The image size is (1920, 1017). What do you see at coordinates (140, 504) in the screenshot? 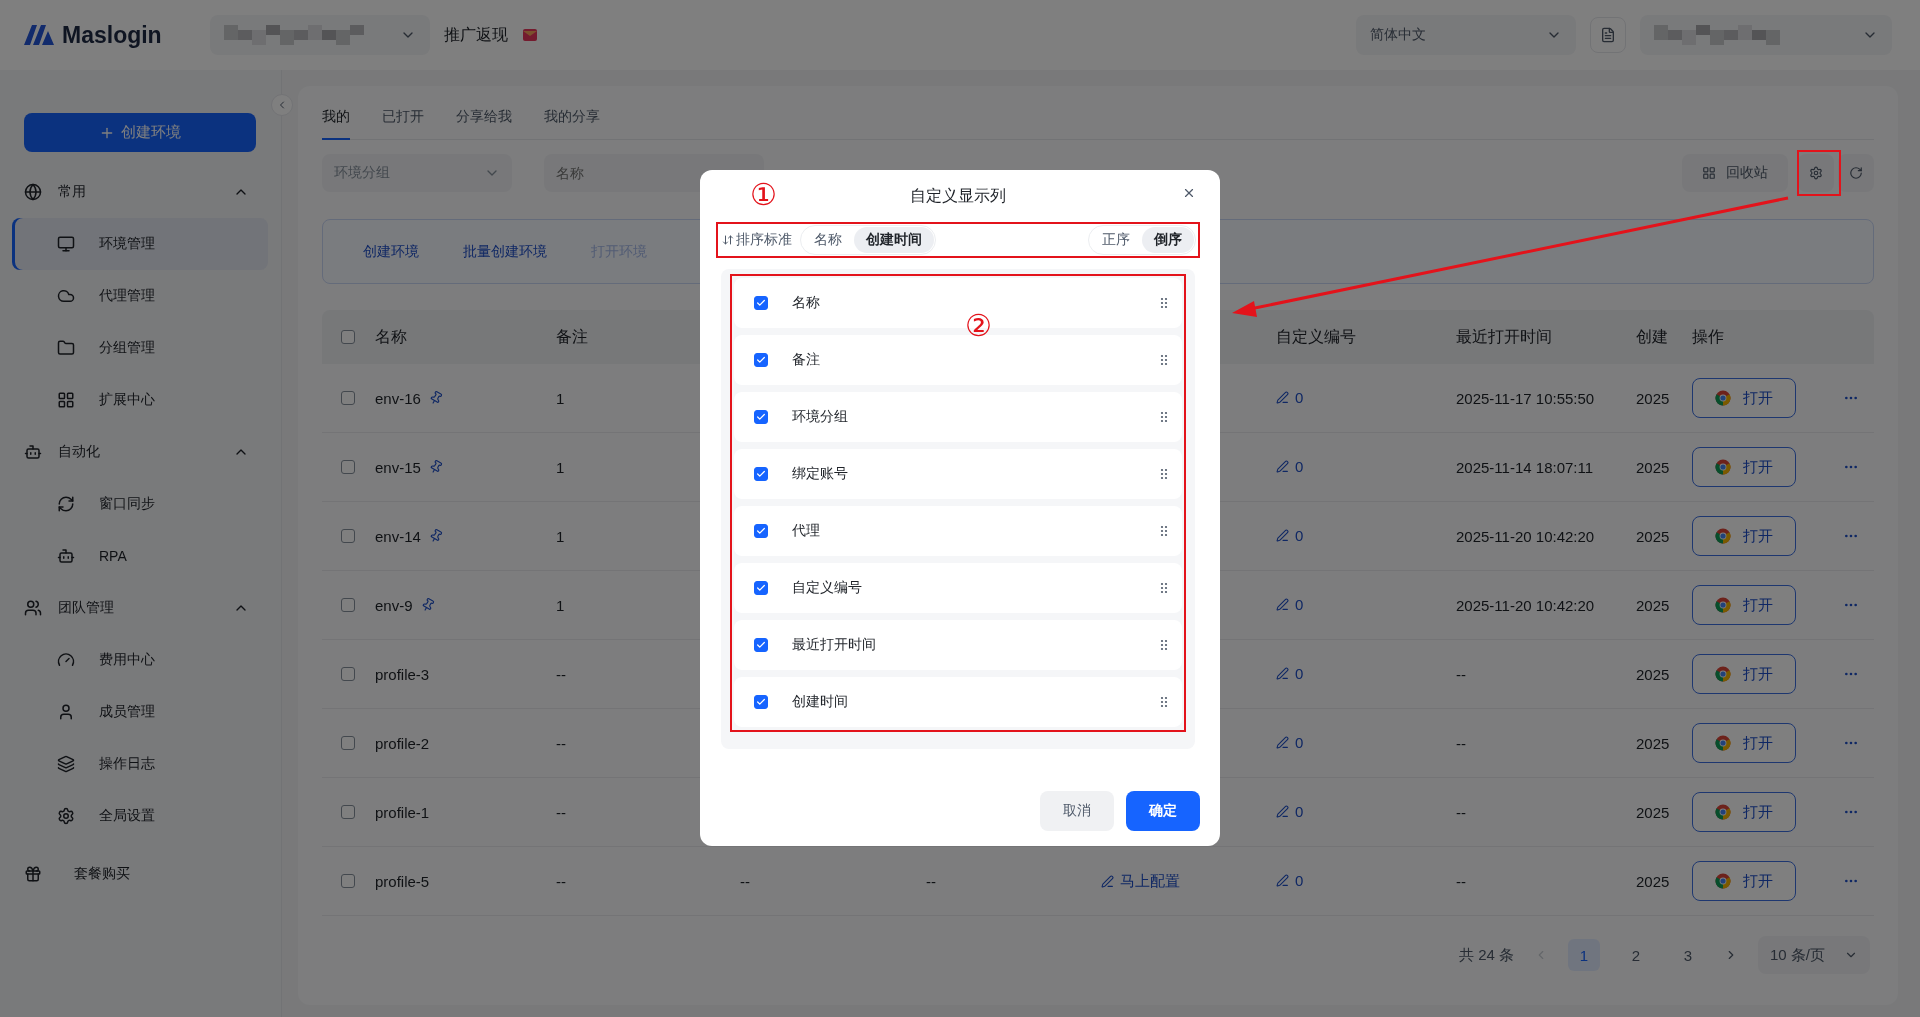
I see `sidebar-item: 窗口同步` at bounding box center [140, 504].